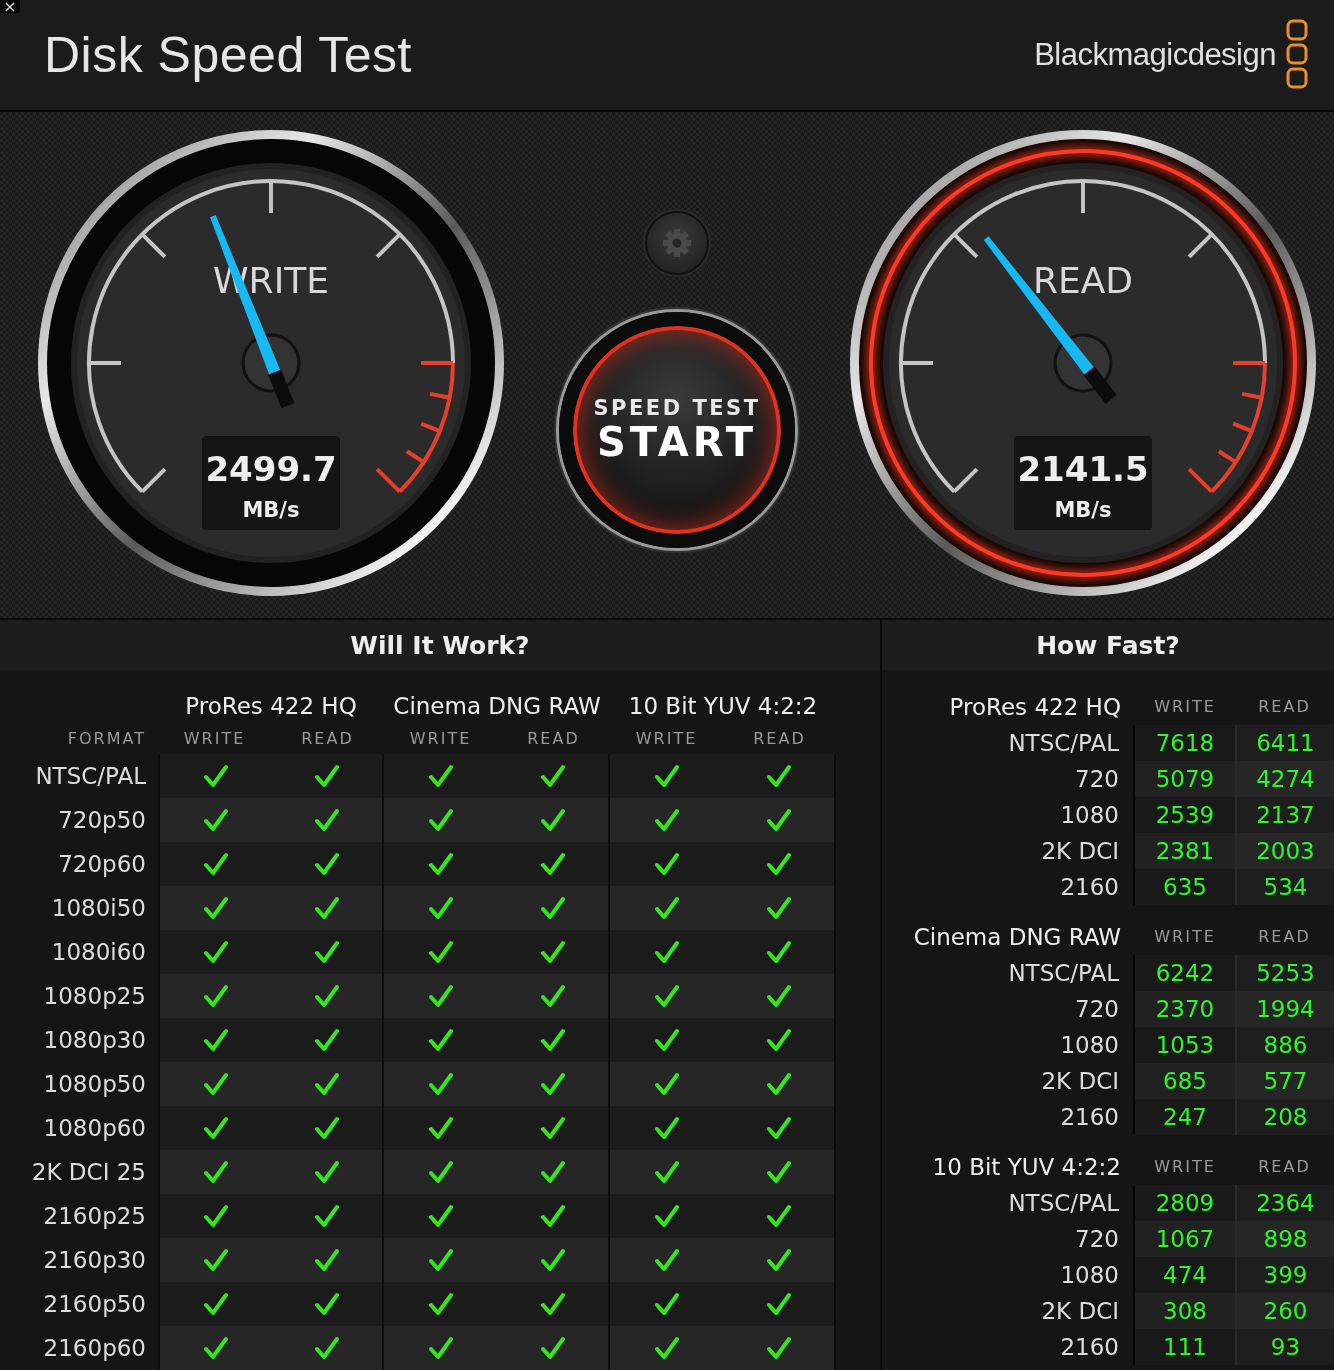  What do you see at coordinates (1185, 1117) in the screenshot?
I see `write-speed: 247` at bounding box center [1185, 1117].